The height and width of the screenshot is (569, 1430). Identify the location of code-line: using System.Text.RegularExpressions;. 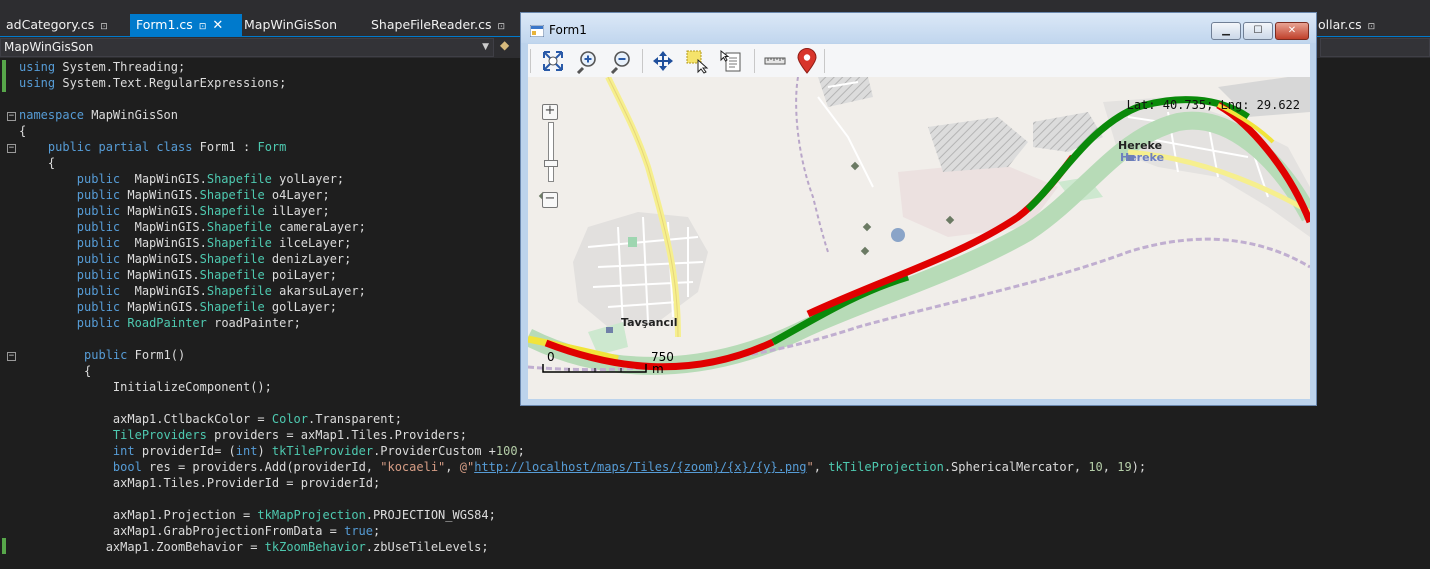
(153, 83).